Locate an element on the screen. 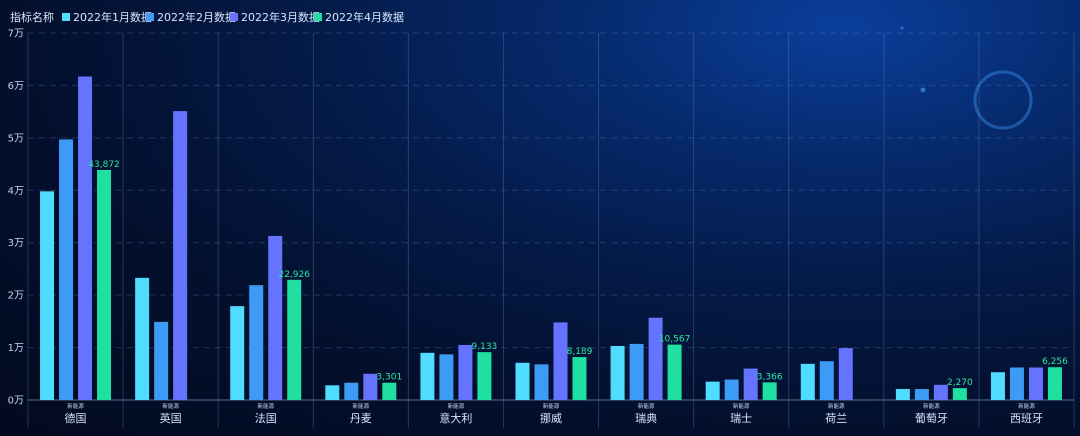 Image resolution: width=1080 pixels, height=436 pixels. category-label: 挪威 is located at coordinates (551, 418).